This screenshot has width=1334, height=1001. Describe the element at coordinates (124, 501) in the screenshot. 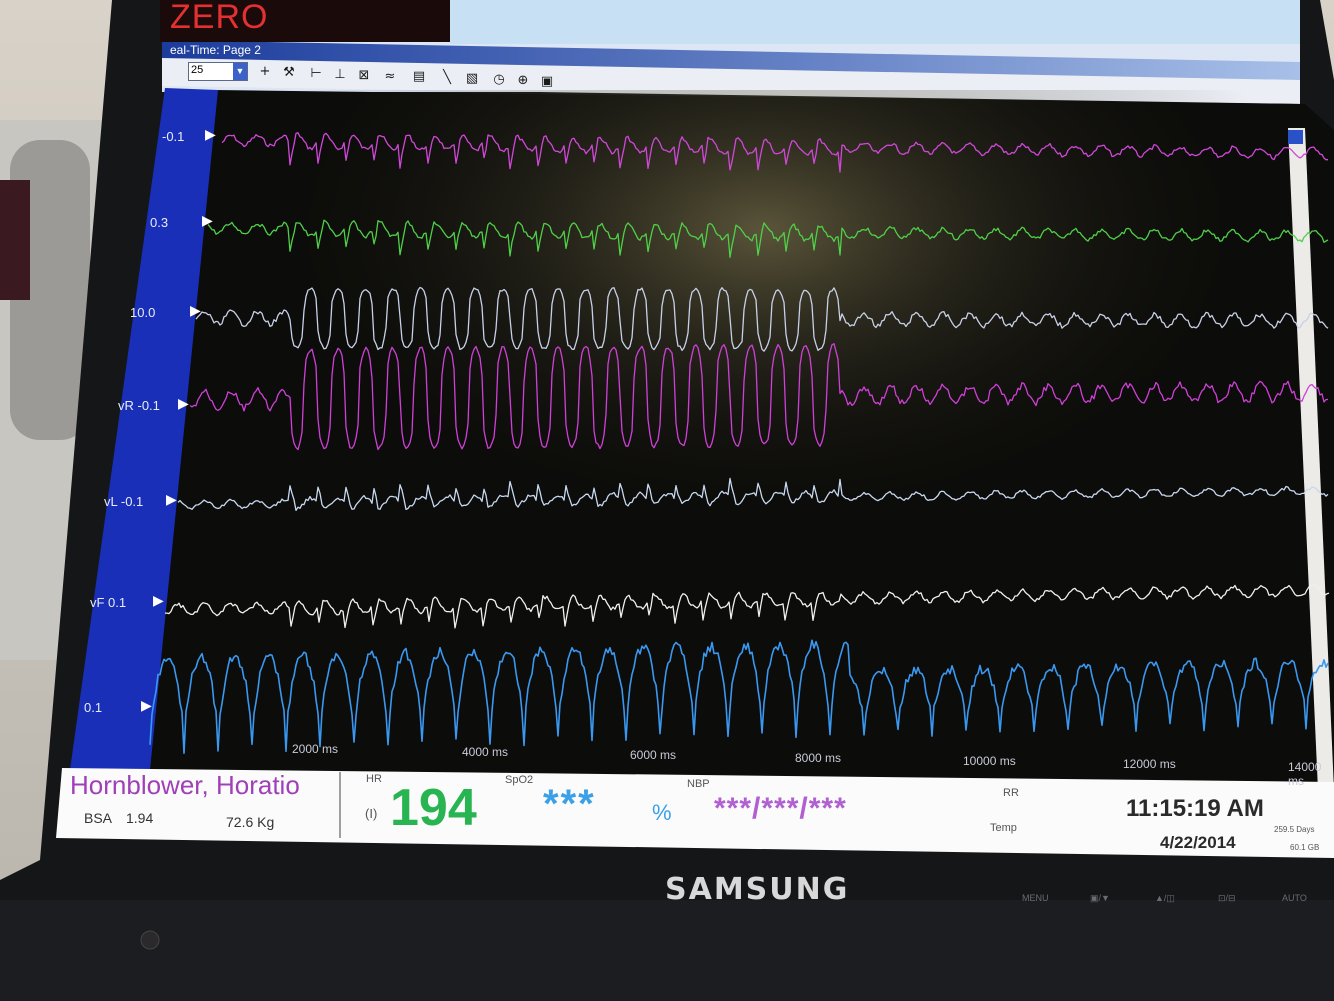

I see `channel-label: vL -0.1` at that location.